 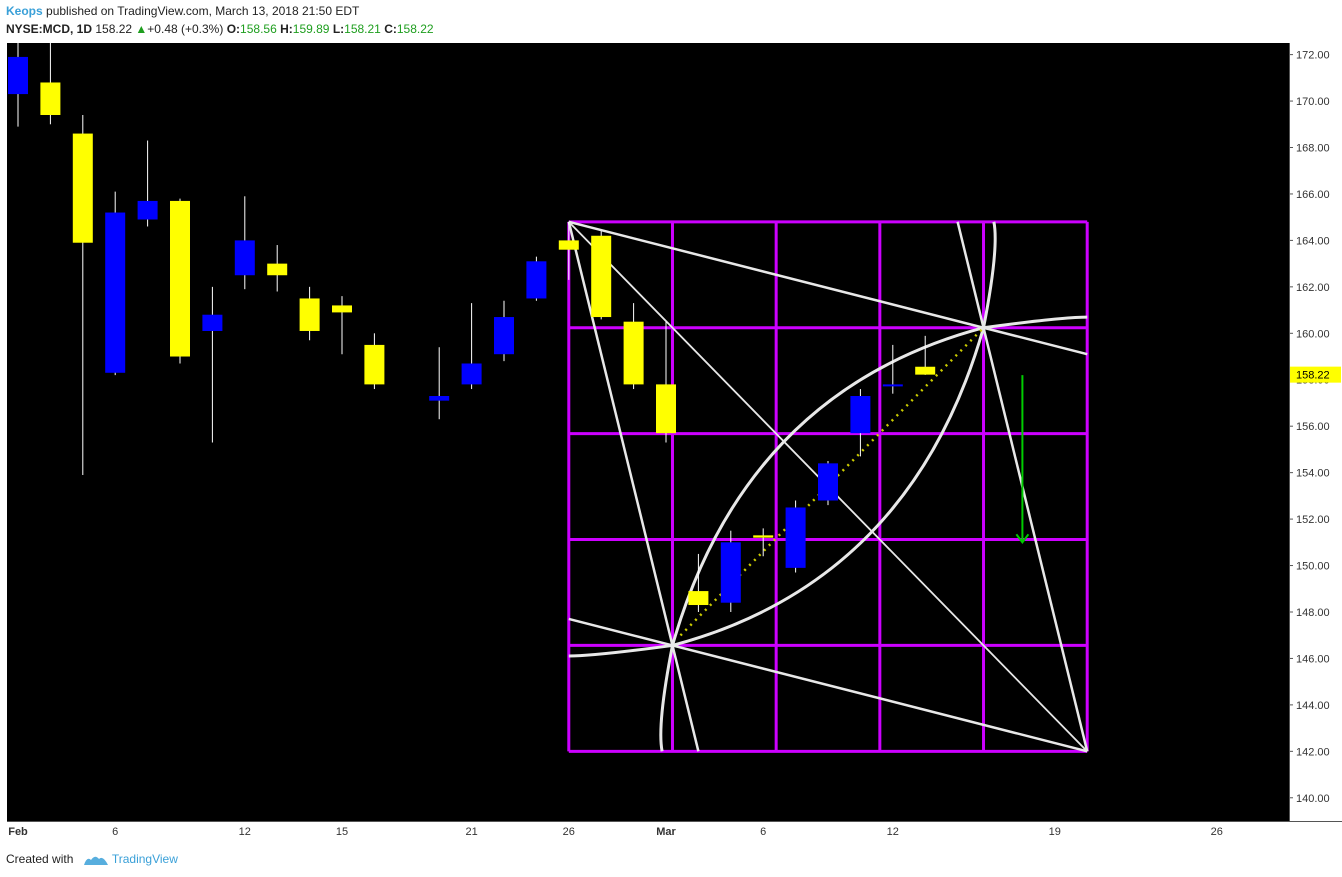 I want to click on y-tick-label: 146.00, so click(x=1313, y=659).